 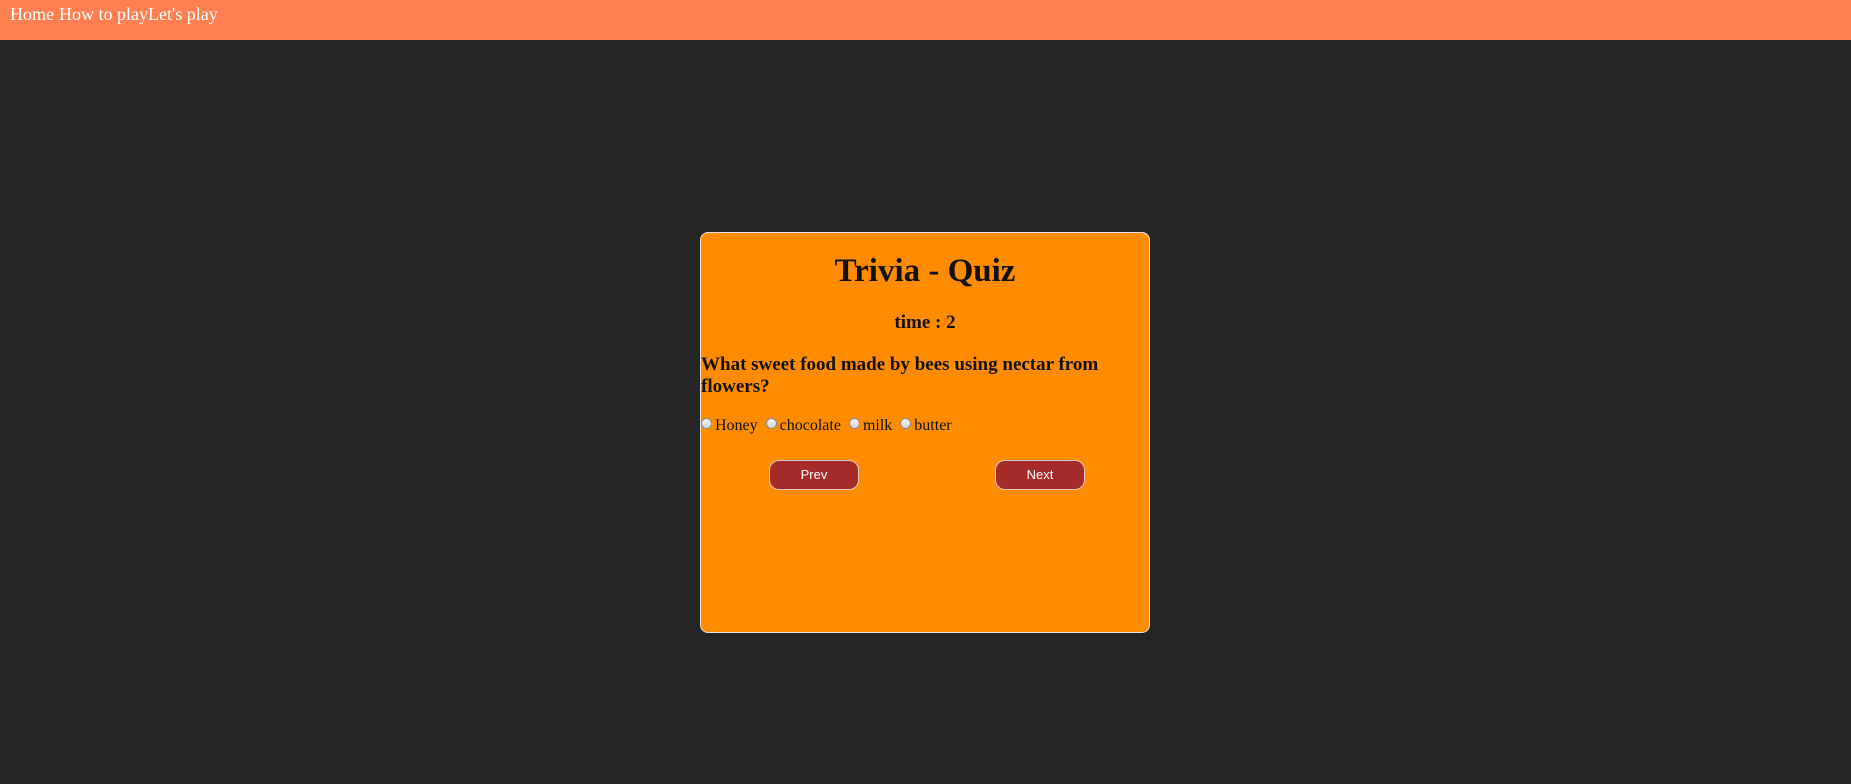 I want to click on option-label: Honey, so click(x=736, y=425).